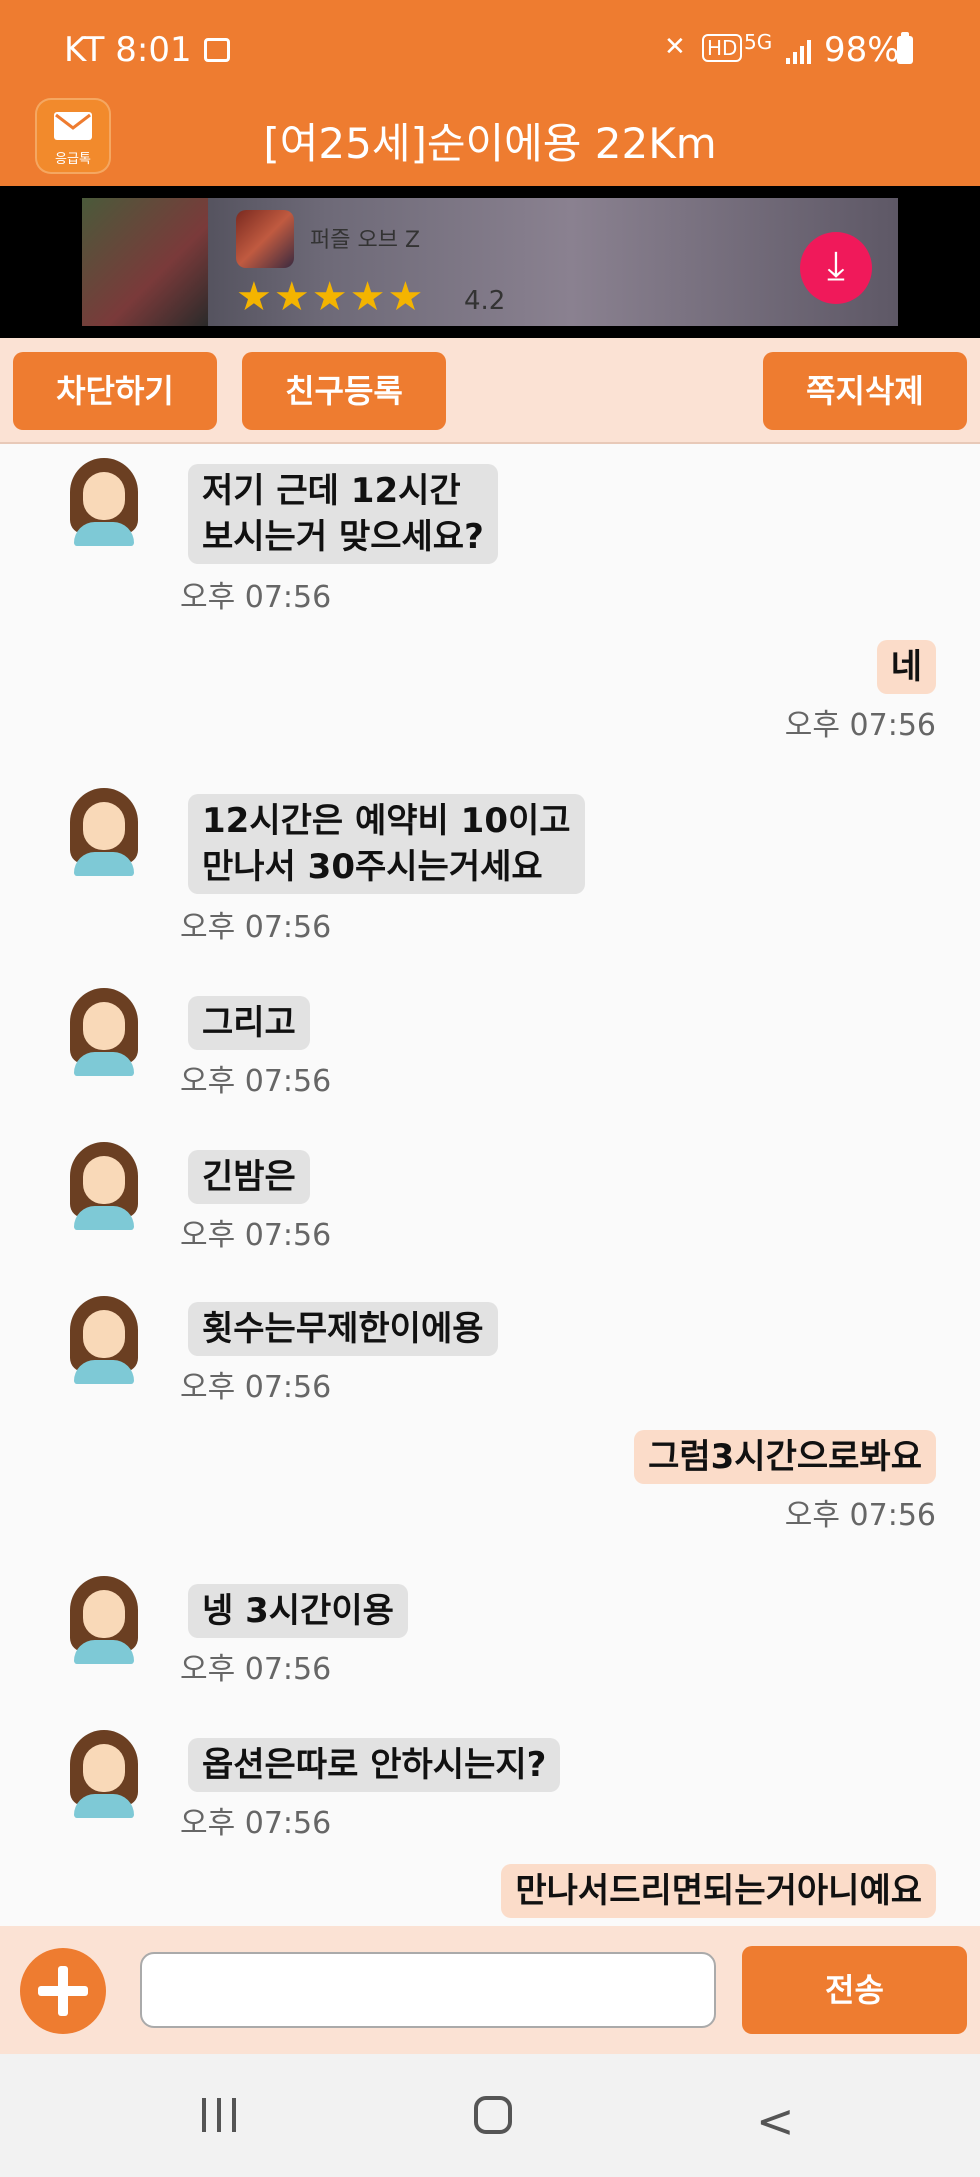  I want to click on add-friend-button: 친구등록, so click(344, 391).